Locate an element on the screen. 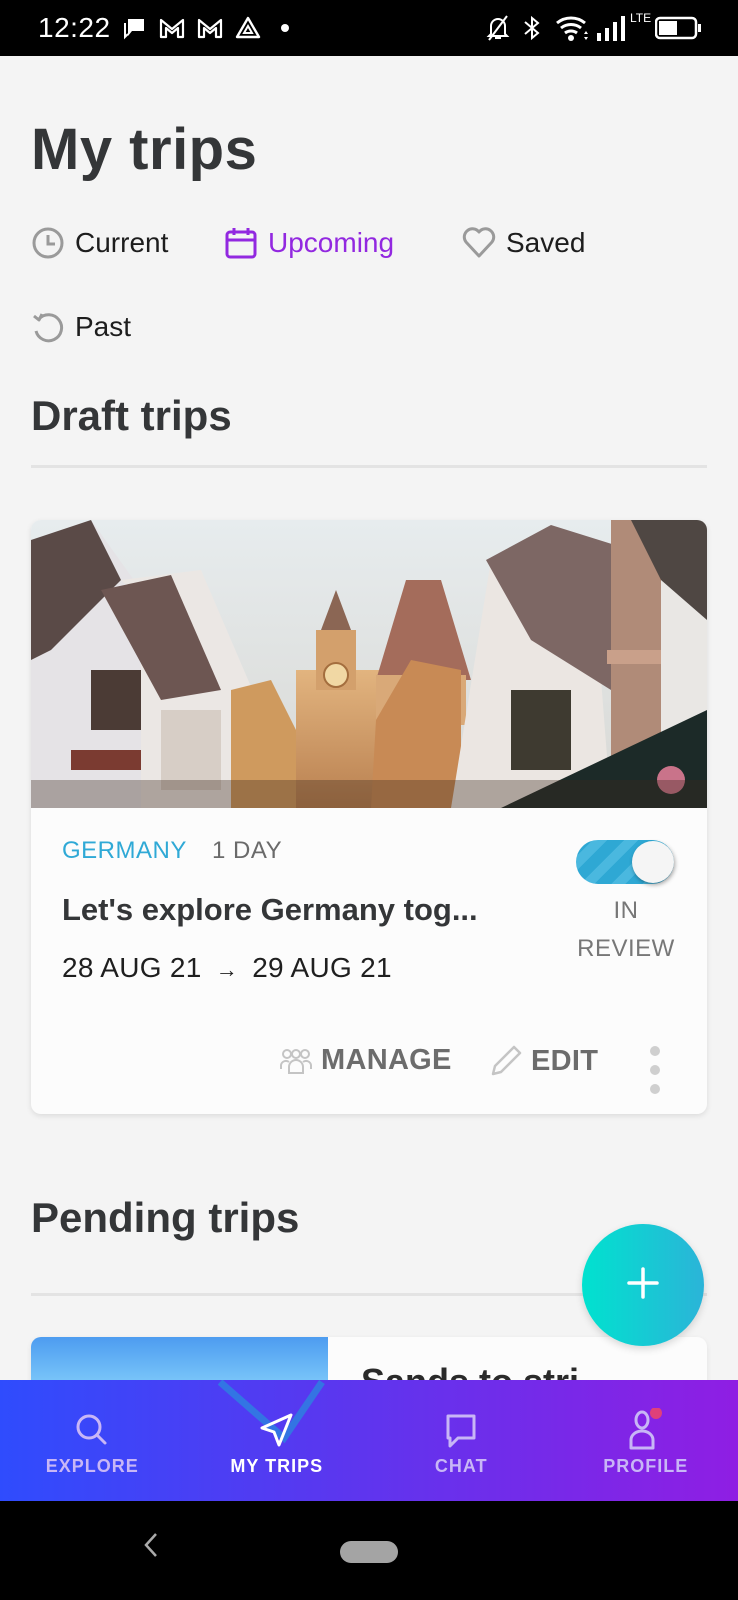 The image size is (738, 1600). back-button is located at coordinates (151, 1547).